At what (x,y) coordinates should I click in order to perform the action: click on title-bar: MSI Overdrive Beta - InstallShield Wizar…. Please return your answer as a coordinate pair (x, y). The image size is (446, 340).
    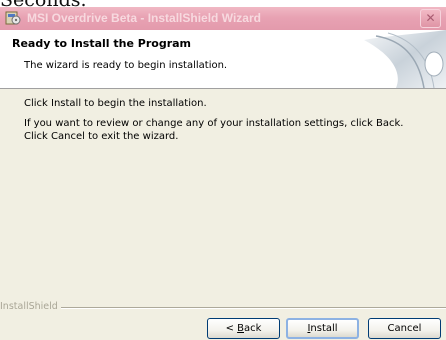
    Looking at the image, I should click on (223, 18).